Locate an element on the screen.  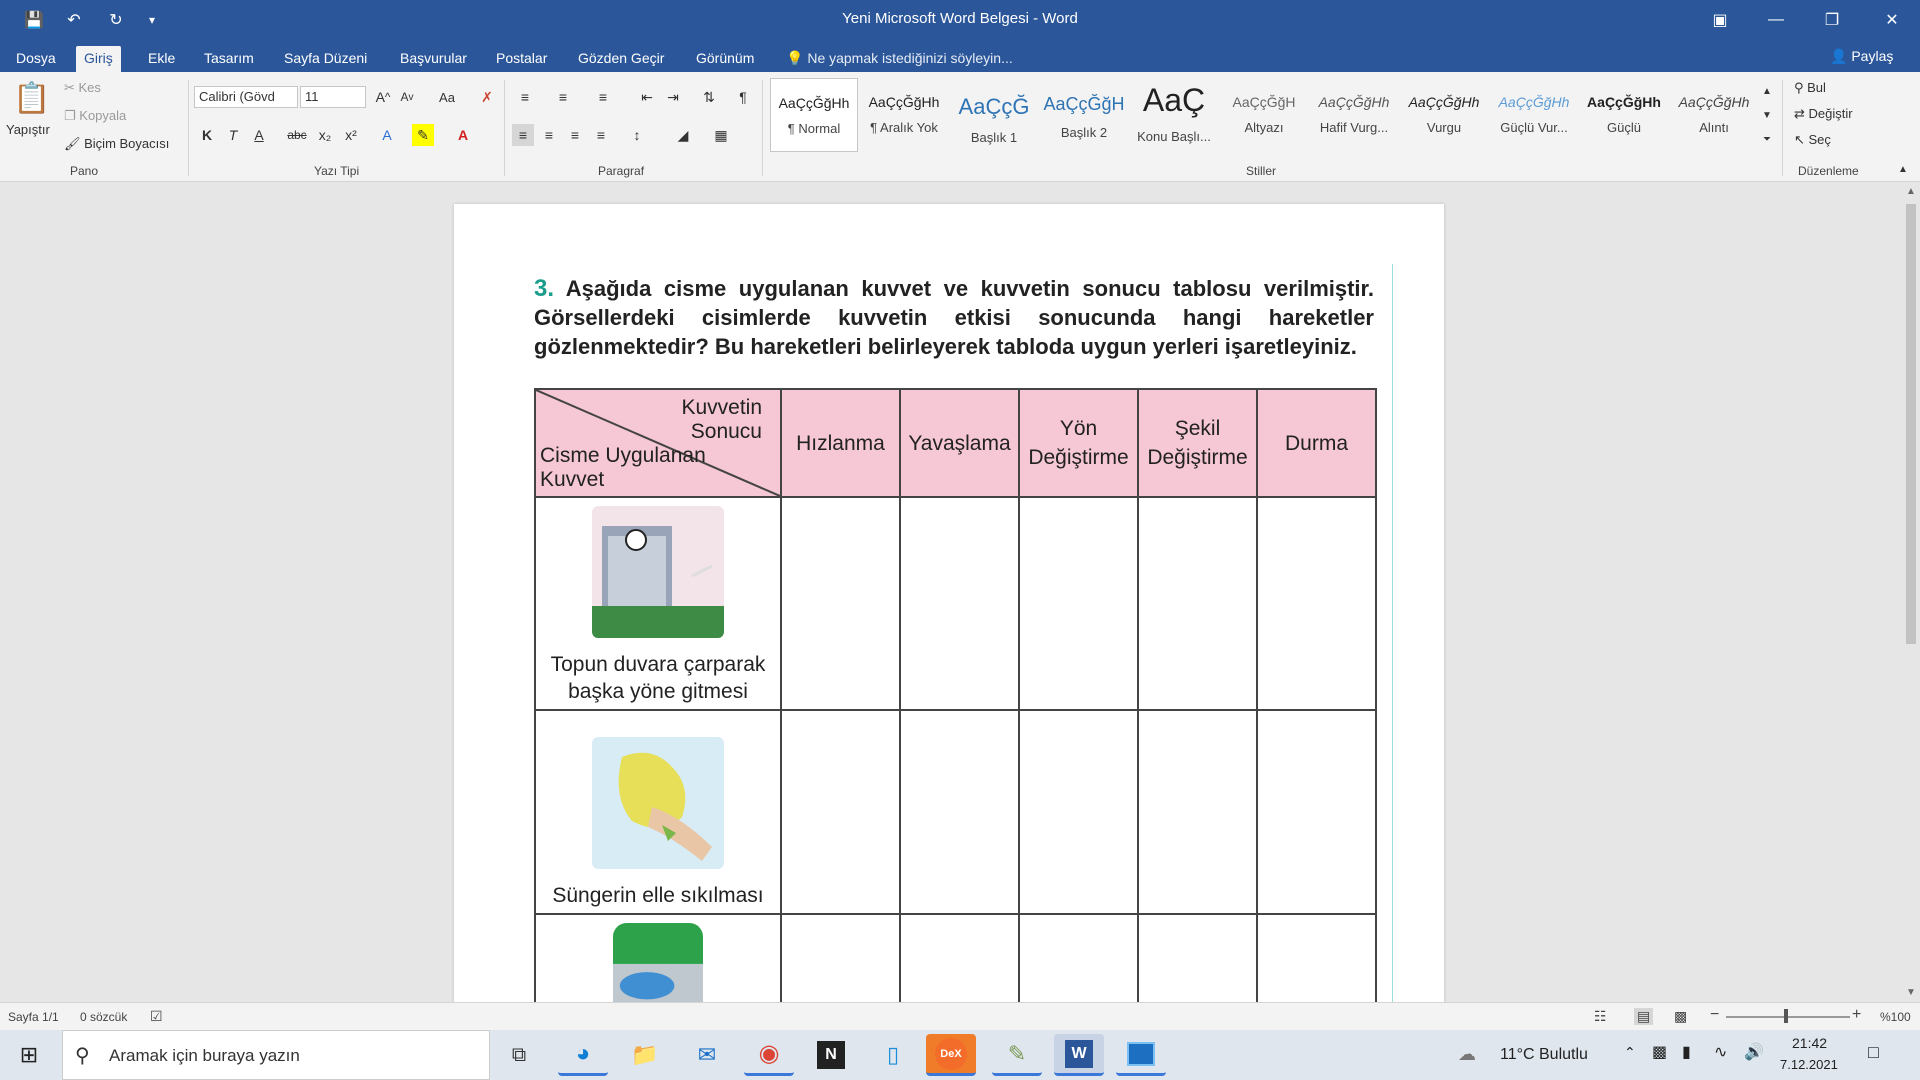
maximize-button: ❐ is located at coordinates (1832, 20).